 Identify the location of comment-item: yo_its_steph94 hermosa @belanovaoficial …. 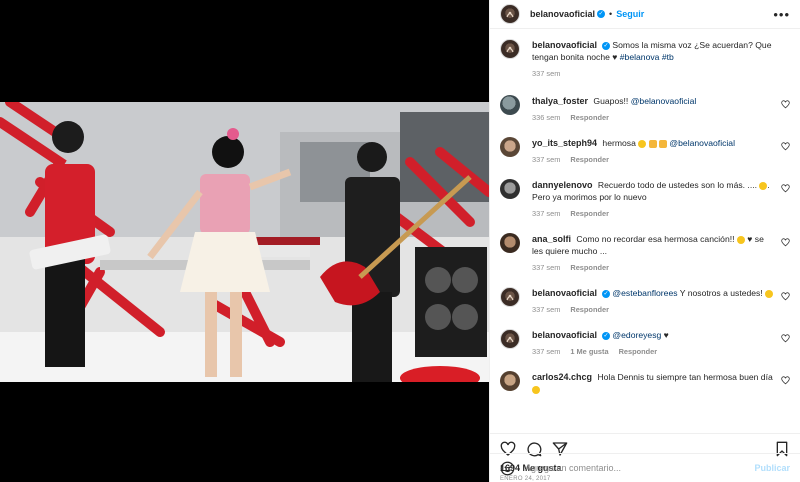
(645, 151).